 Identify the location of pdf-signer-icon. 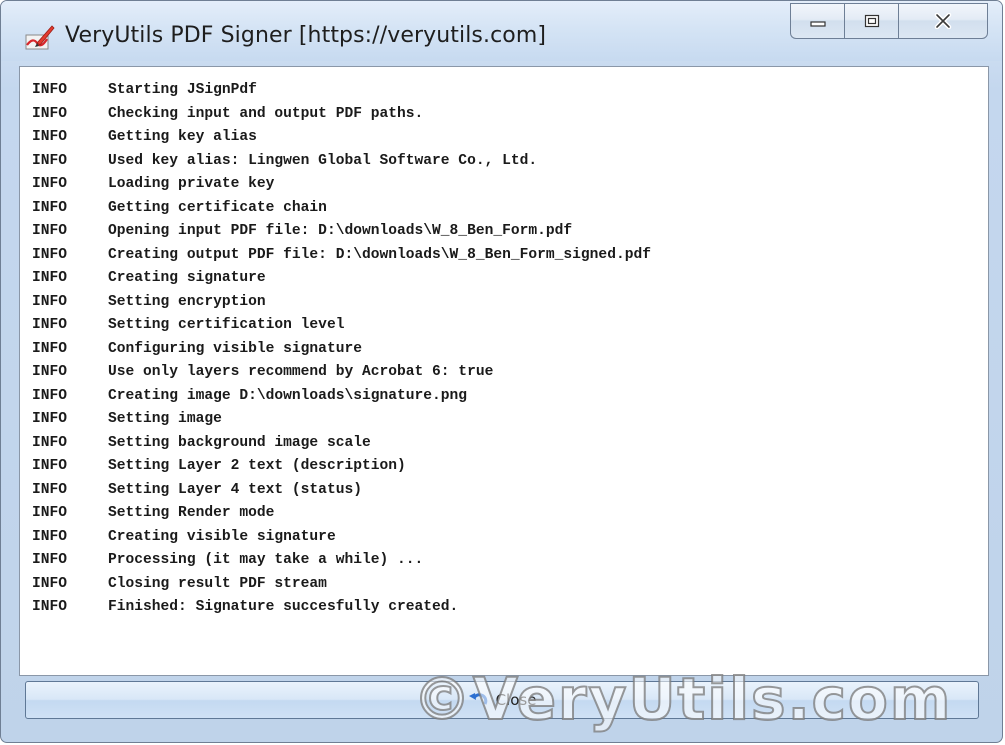
(40, 37).